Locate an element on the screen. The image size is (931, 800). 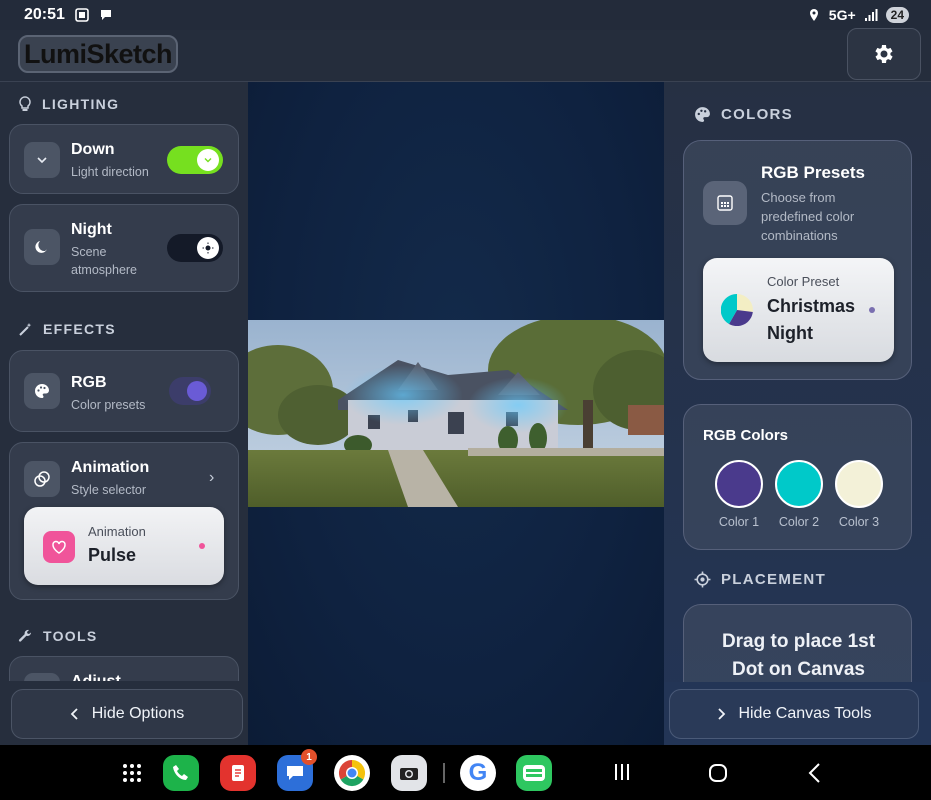
house-photo is located at coordinates (456, 413).